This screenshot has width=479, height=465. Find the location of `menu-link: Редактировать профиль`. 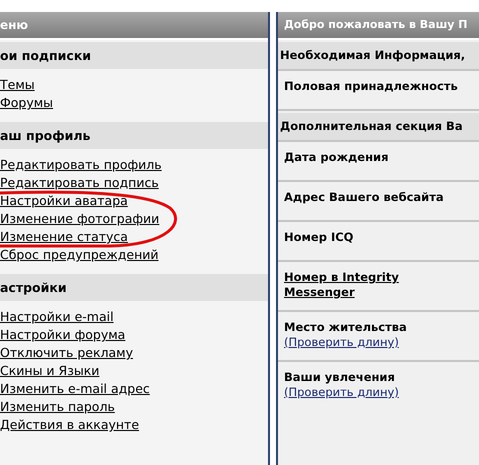

menu-link: Редактировать профиль is located at coordinates (81, 165).